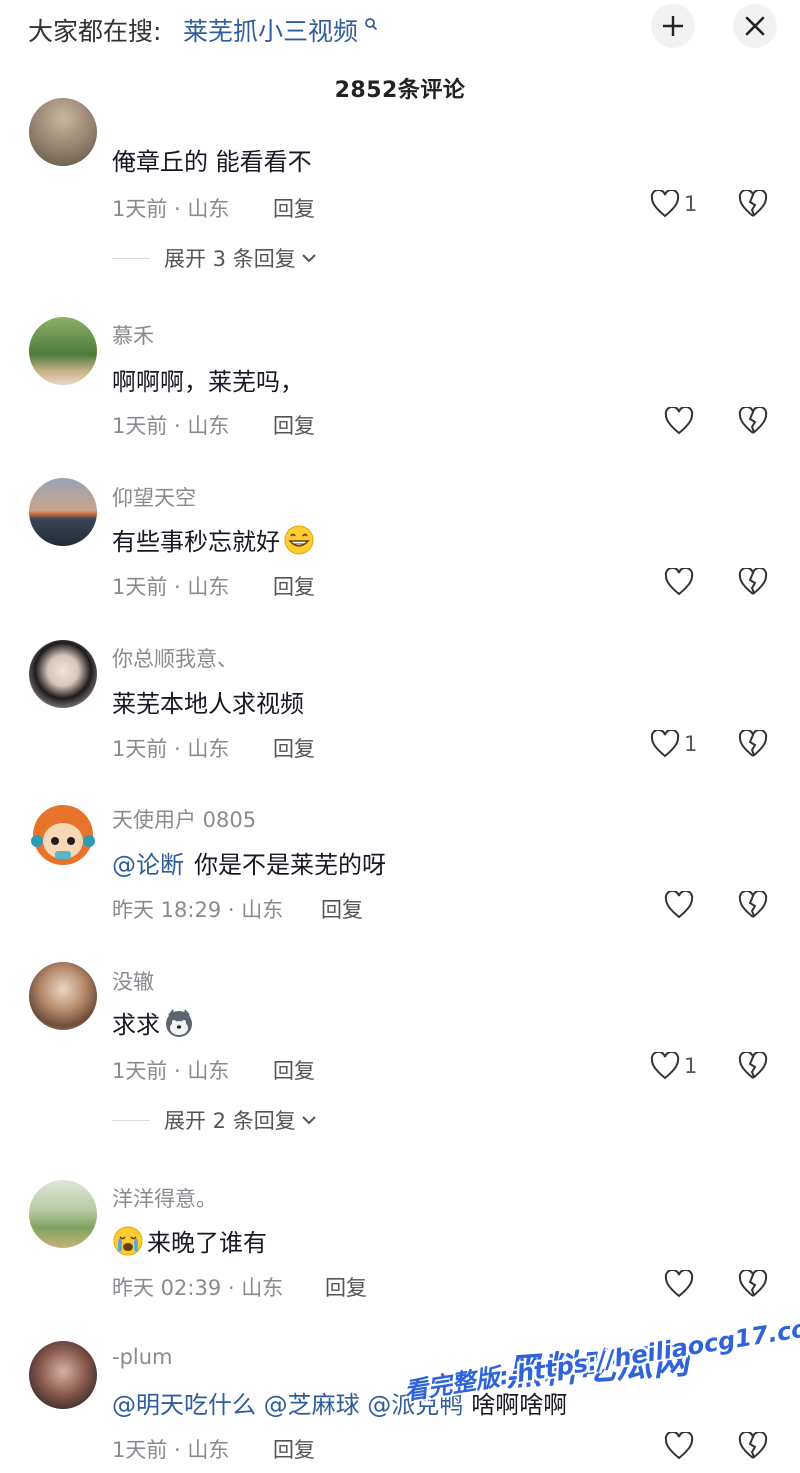  I want to click on comment-text: 有些事秒忘就好, so click(213, 539).